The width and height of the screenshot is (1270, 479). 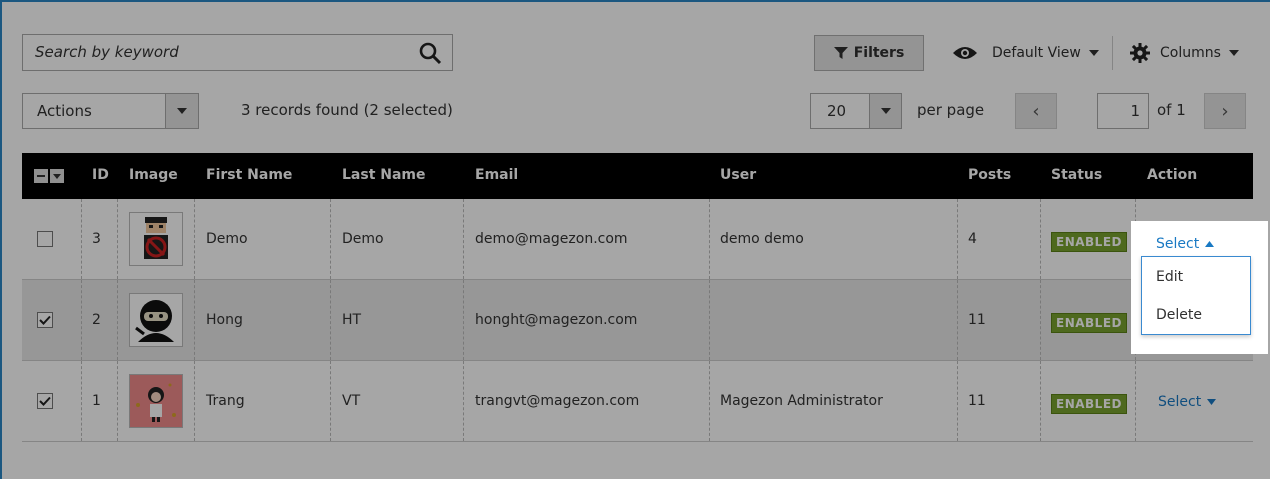 I want to click on cell-user: Magezon Administrator, so click(x=801, y=401).